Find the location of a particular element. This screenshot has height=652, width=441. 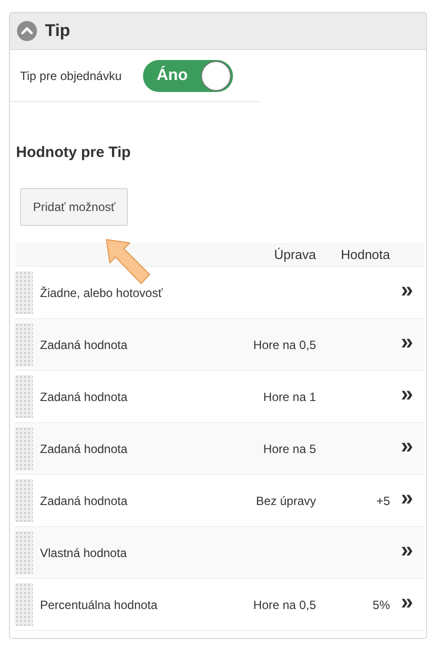

add-option-button: Pridať možnosť is located at coordinates (74, 207).